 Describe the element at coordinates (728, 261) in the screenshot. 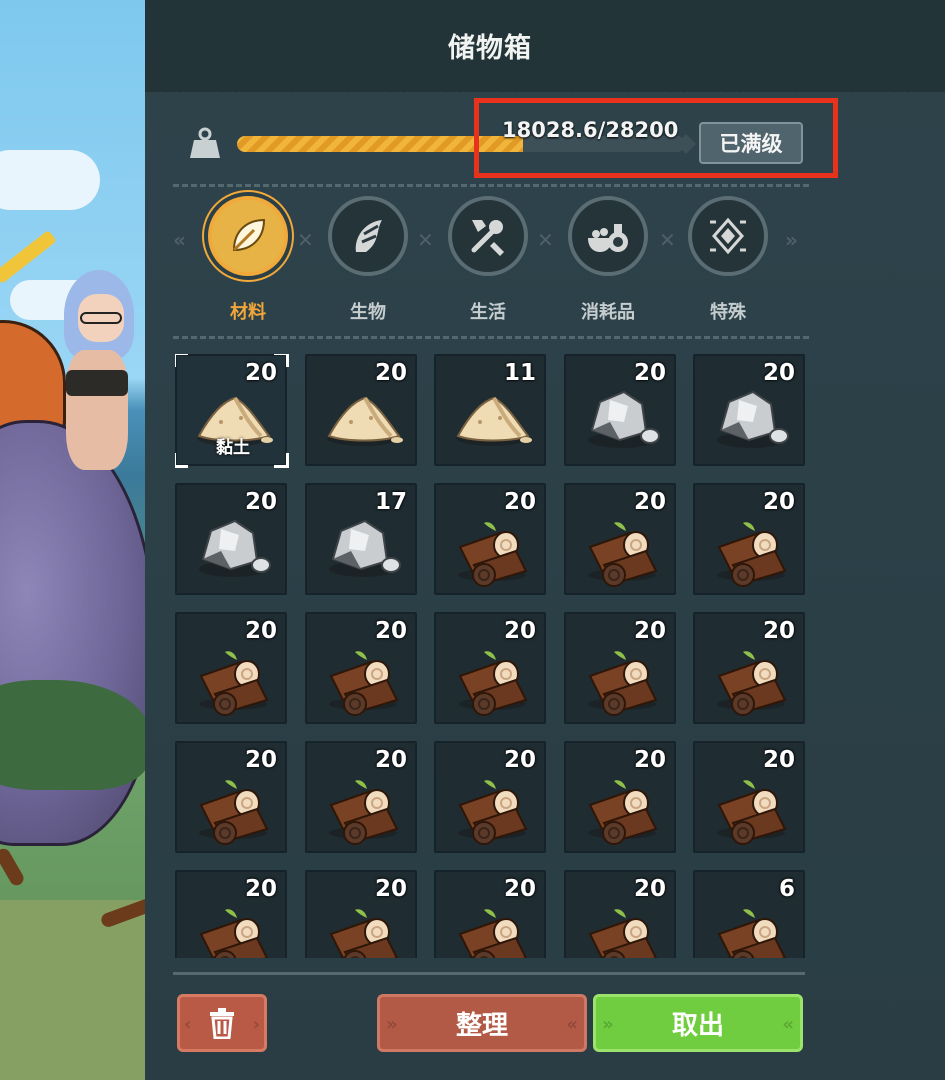

I see `tab-special: 特殊` at that location.